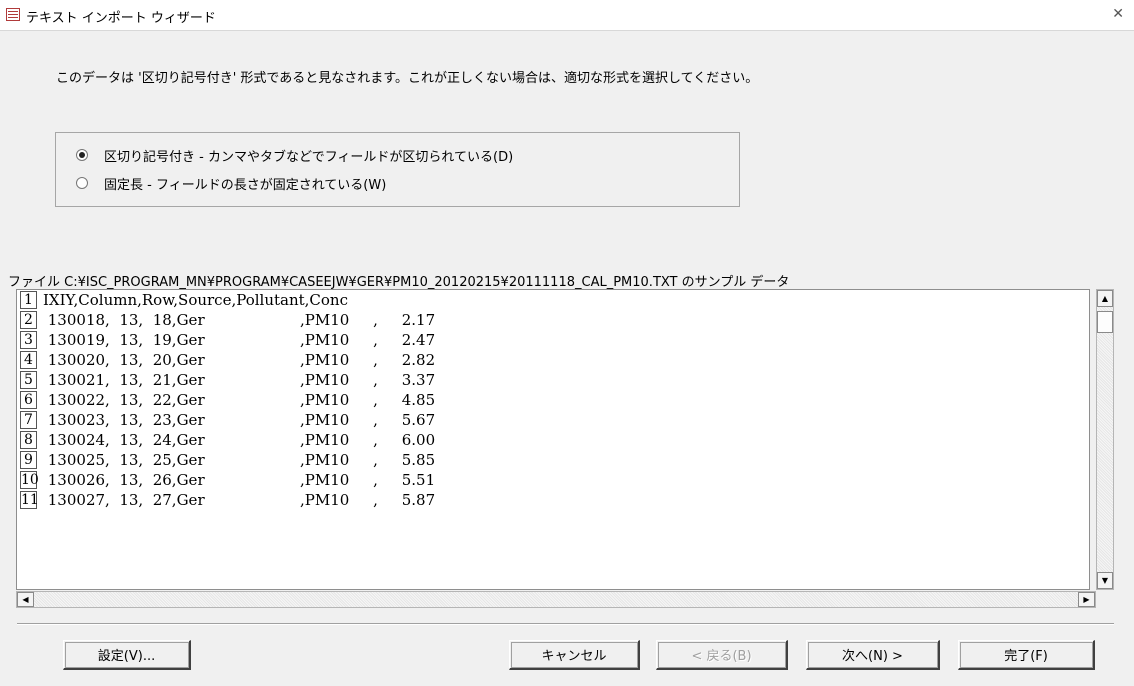  What do you see at coordinates (28, 460) in the screenshot?
I see `row-number: 9` at bounding box center [28, 460].